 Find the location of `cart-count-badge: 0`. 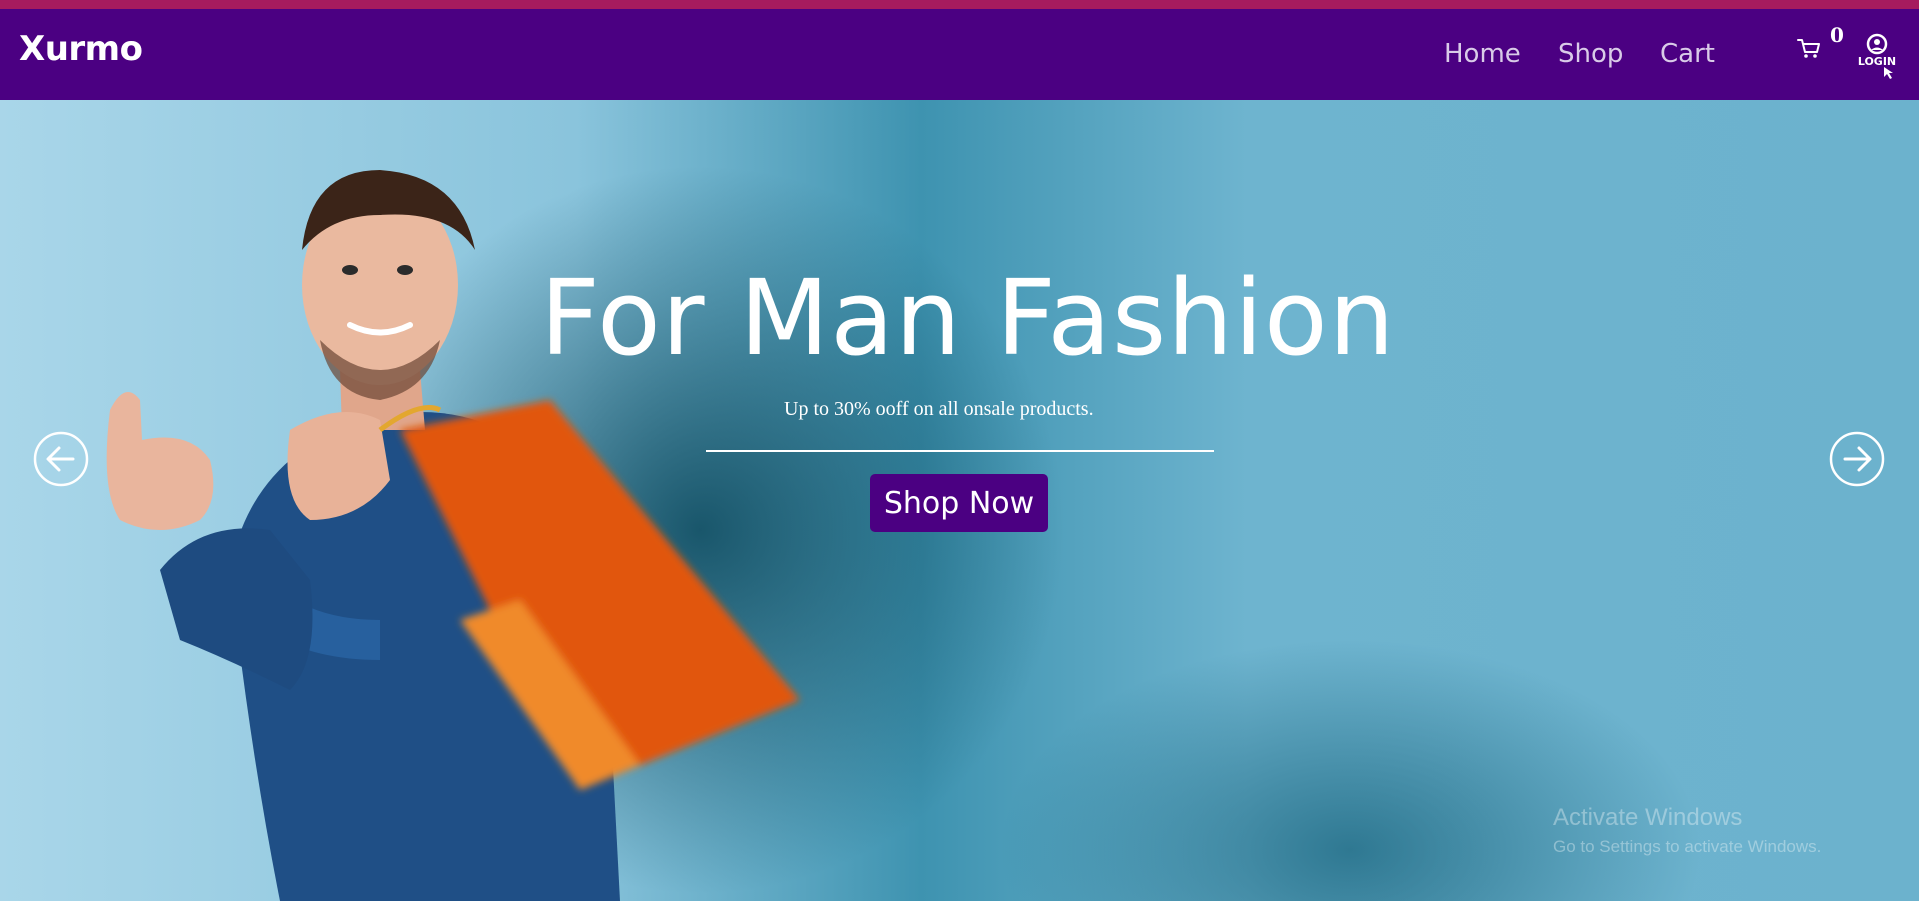

cart-count-badge: 0 is located at coordinates (1837, 35).